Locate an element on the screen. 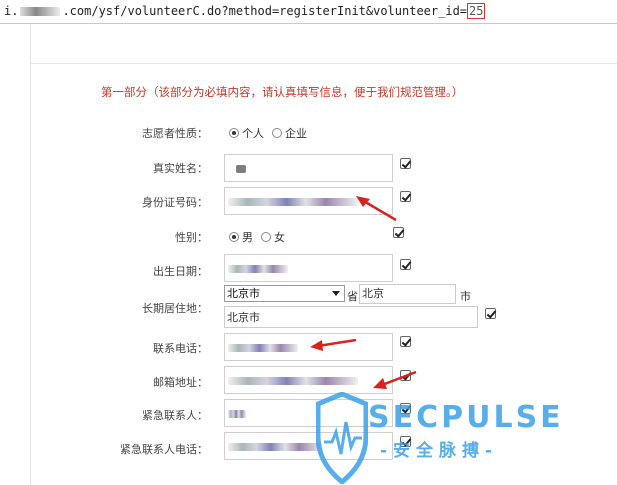 The image size is (617, 485). residence-checkbox is located at coordinates (490, 313).